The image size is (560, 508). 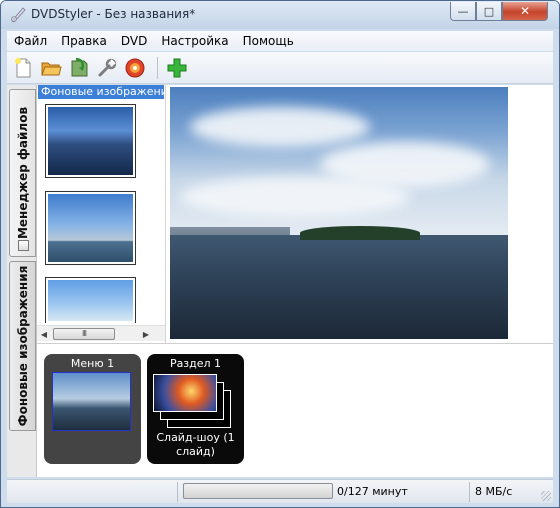 I want to click on add-button, so click(x=177, y=68).